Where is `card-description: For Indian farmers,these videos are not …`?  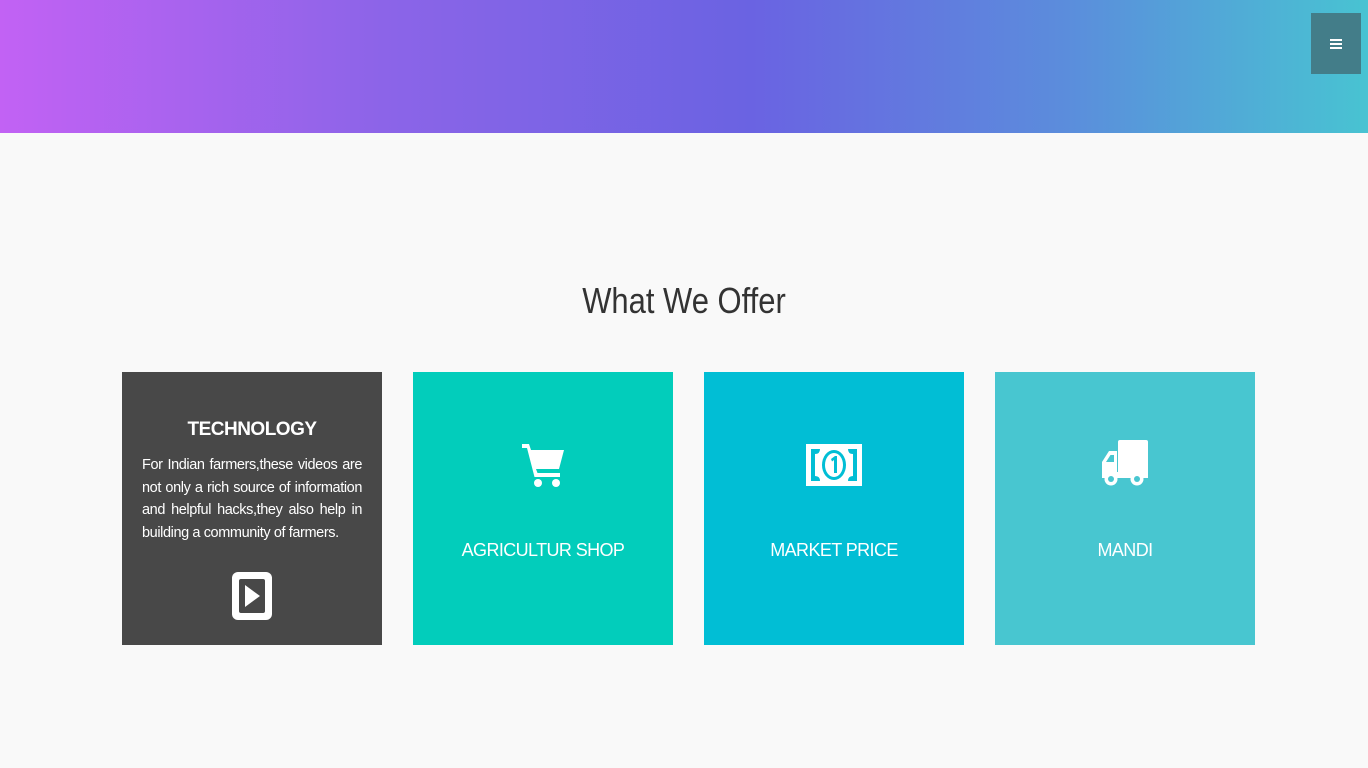 card-description: For Indian farmers,these videos are not … is located at coordinates (252, 499).